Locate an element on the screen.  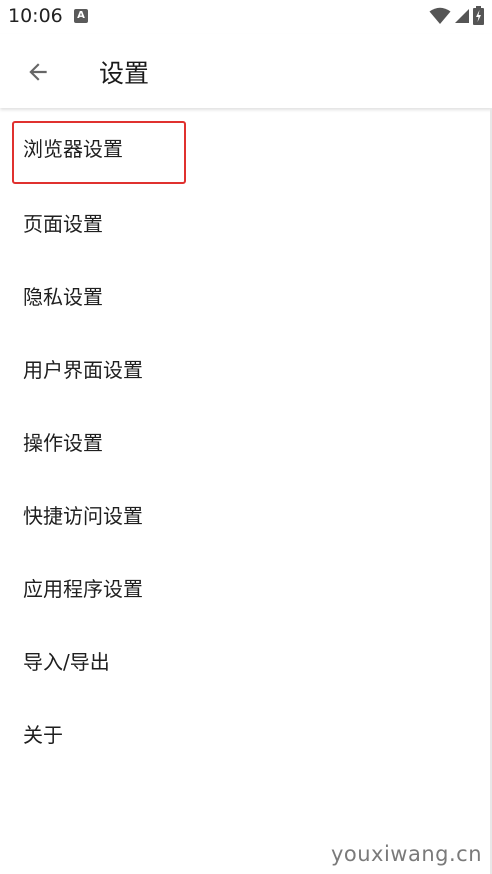
menu-item-about: 关于 is located at coordinates (246, 733).